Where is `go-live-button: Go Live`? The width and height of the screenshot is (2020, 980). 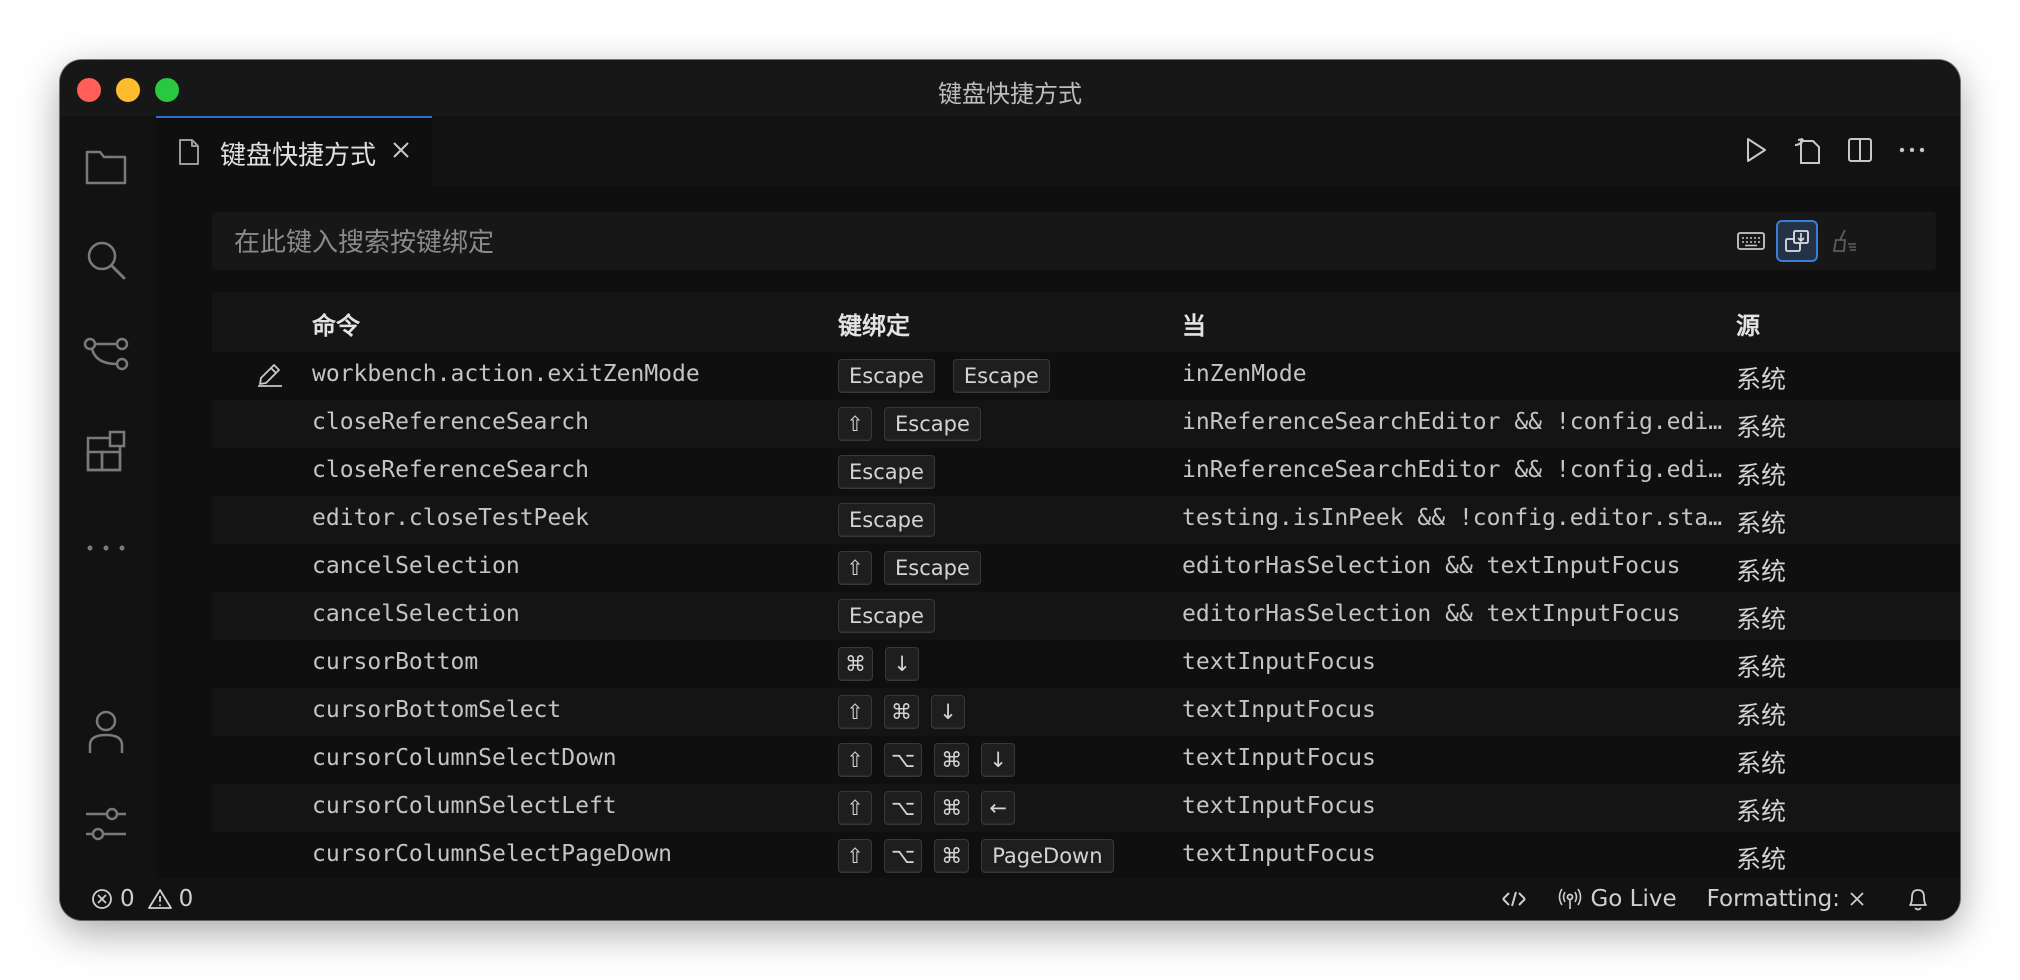
go-live-button: Go Live is located at coordinates (1617, 899).